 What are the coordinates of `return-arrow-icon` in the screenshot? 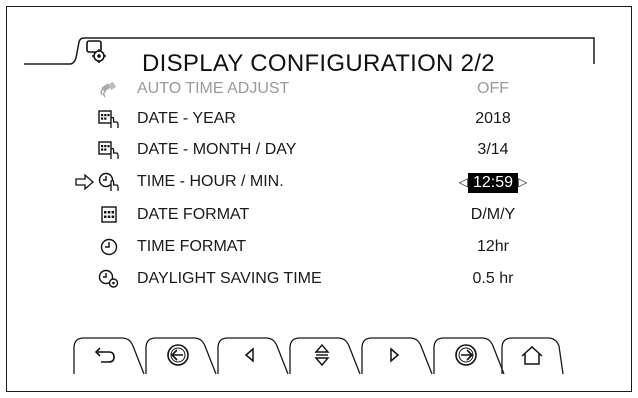 It's located at (104, 355).